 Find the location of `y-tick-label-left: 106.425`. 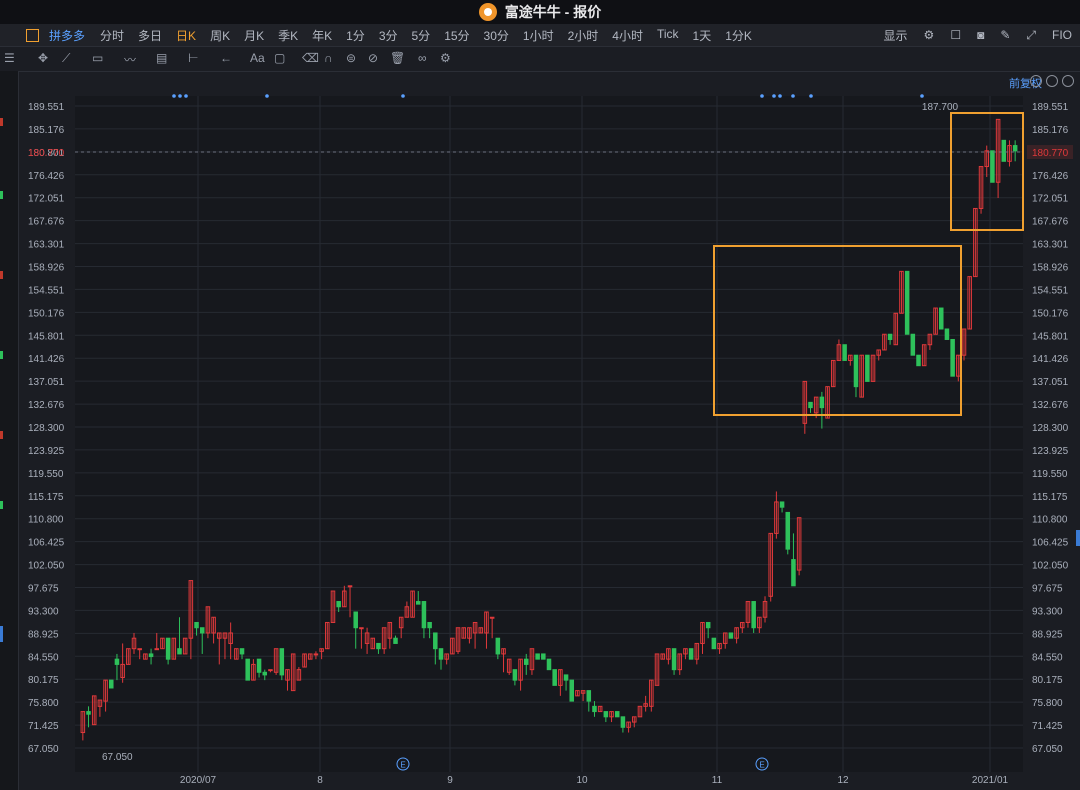

y-tick-label-left: 106.425 is located at coordinates (46, 543).